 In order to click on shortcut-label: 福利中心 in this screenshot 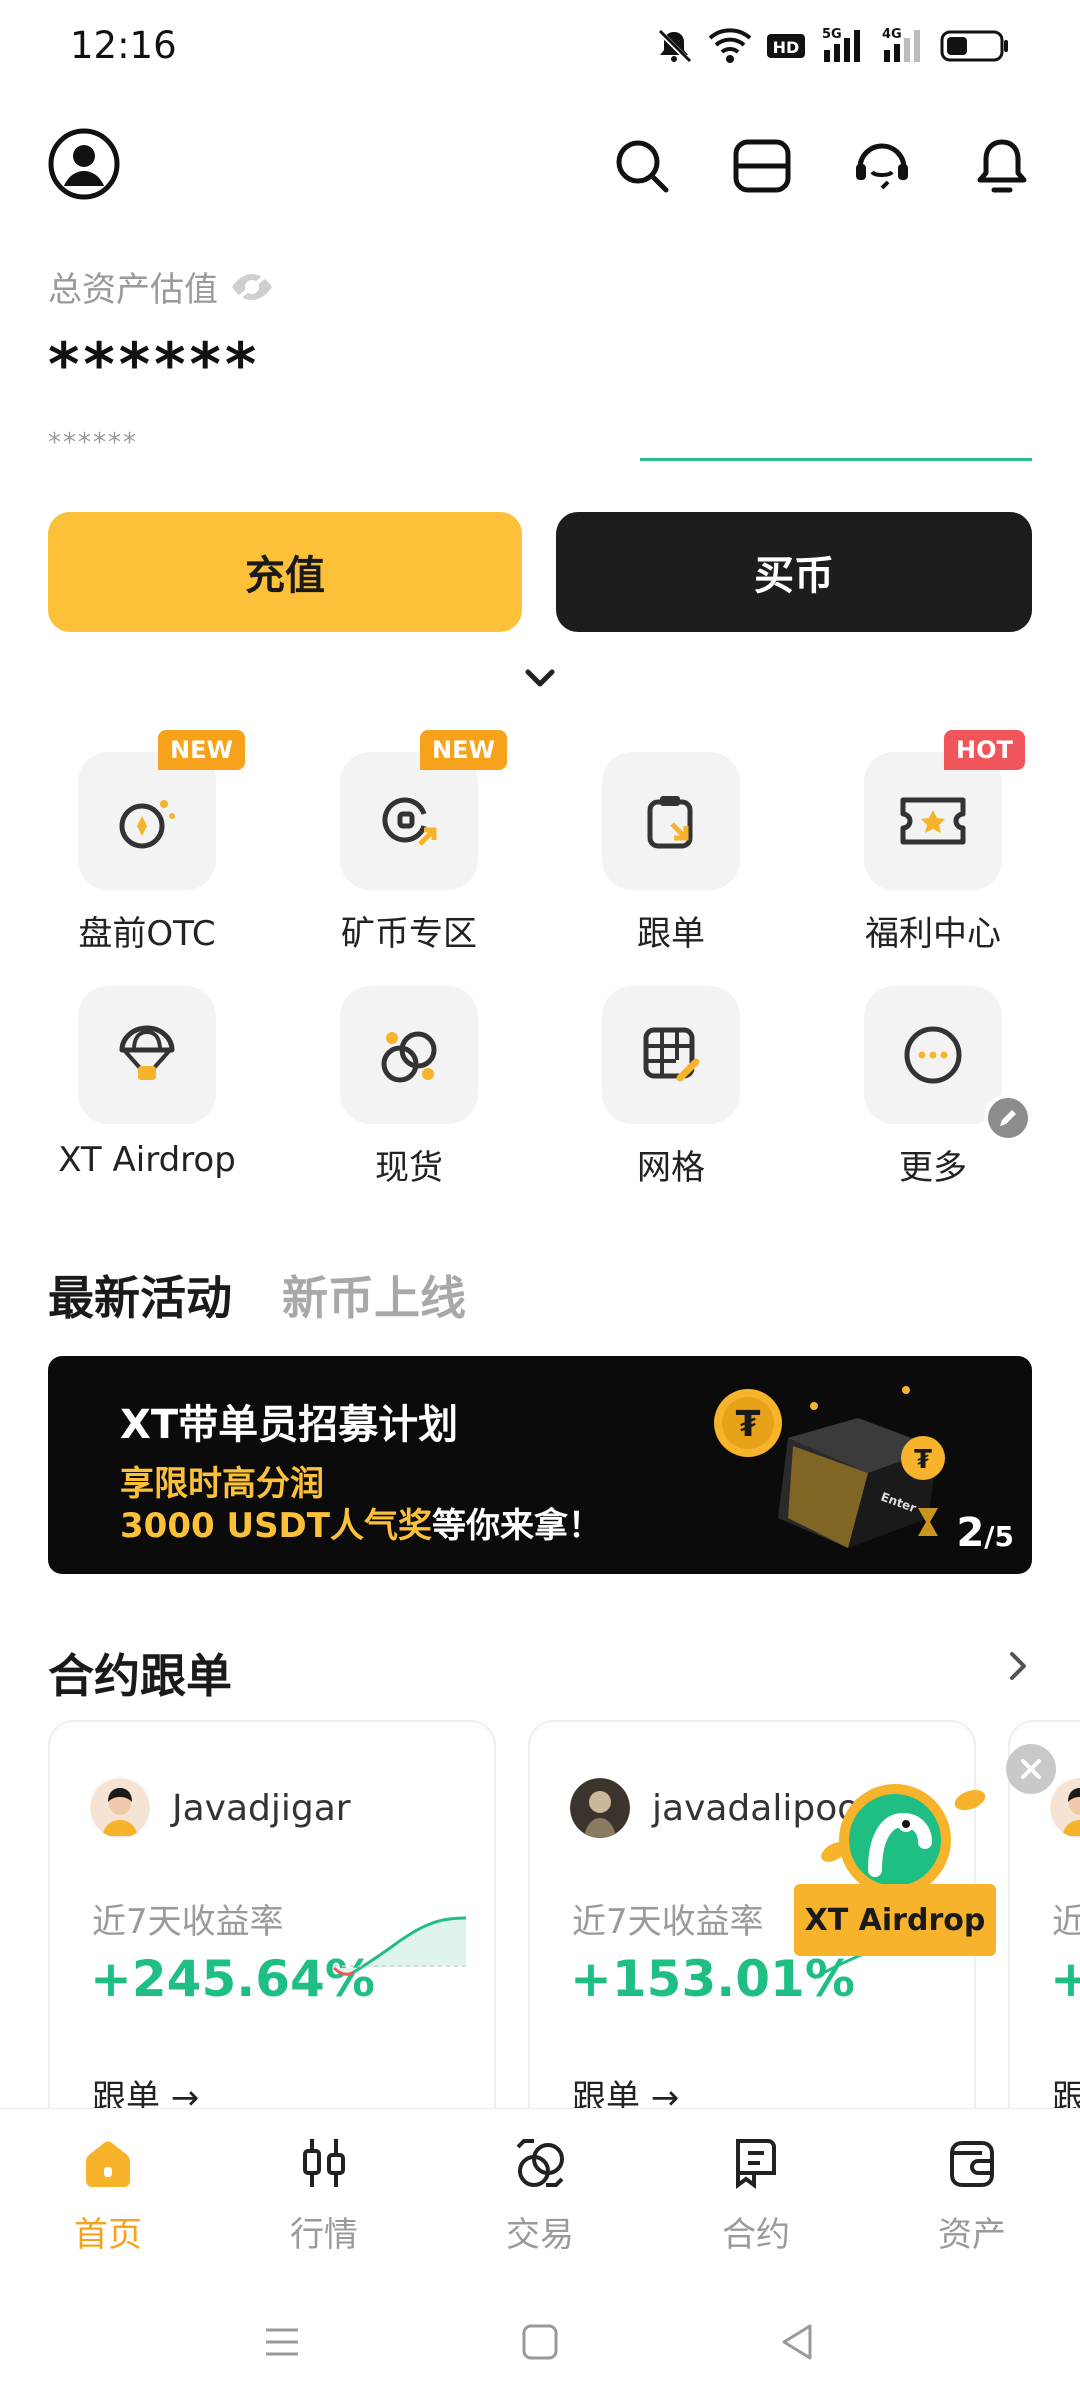, I will do `click(933, 934)`.